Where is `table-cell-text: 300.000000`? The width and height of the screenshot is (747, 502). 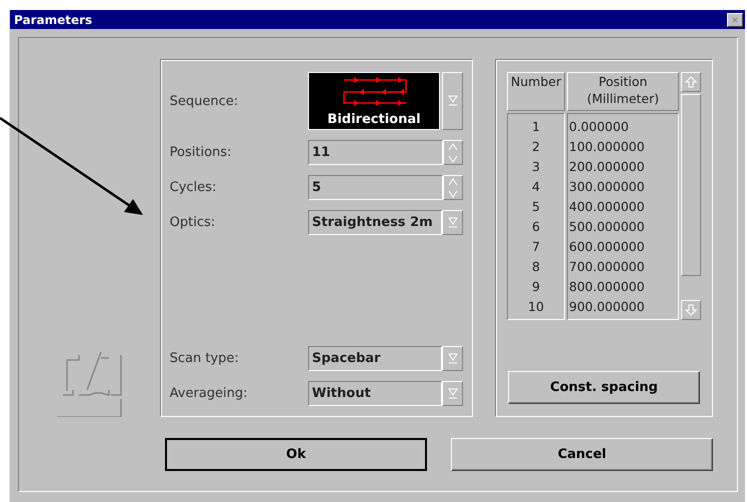
table-cell-text: 300.000000 is located at coordinates (607, 187).